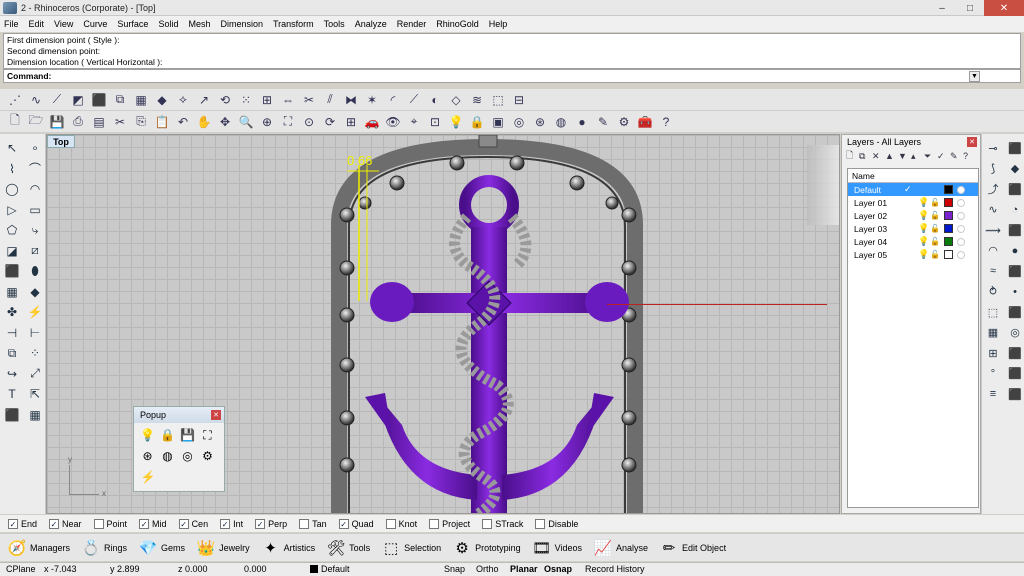 Image resolution: width=1024 pixels, height=576 pixels. I want to click on circle-icon: ◯, so click(12, 189).